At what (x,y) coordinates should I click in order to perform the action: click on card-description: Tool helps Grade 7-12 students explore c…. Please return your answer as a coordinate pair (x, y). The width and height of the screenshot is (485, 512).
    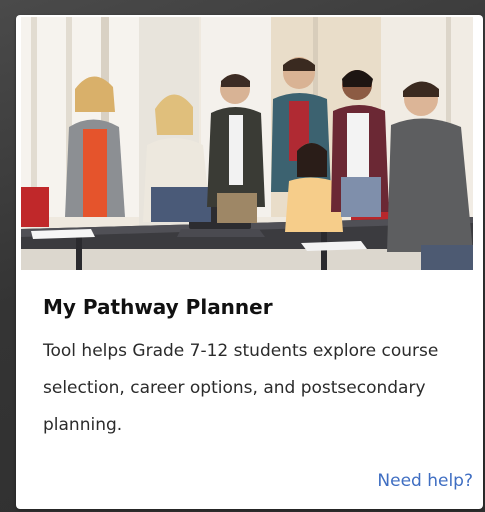
    Looking at the image, I should click on (241, 388).